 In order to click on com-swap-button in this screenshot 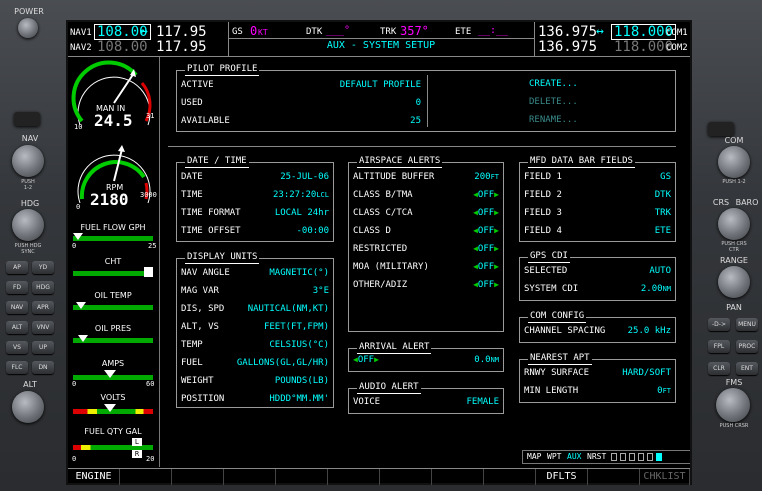, I will do `click(721, 129)`.